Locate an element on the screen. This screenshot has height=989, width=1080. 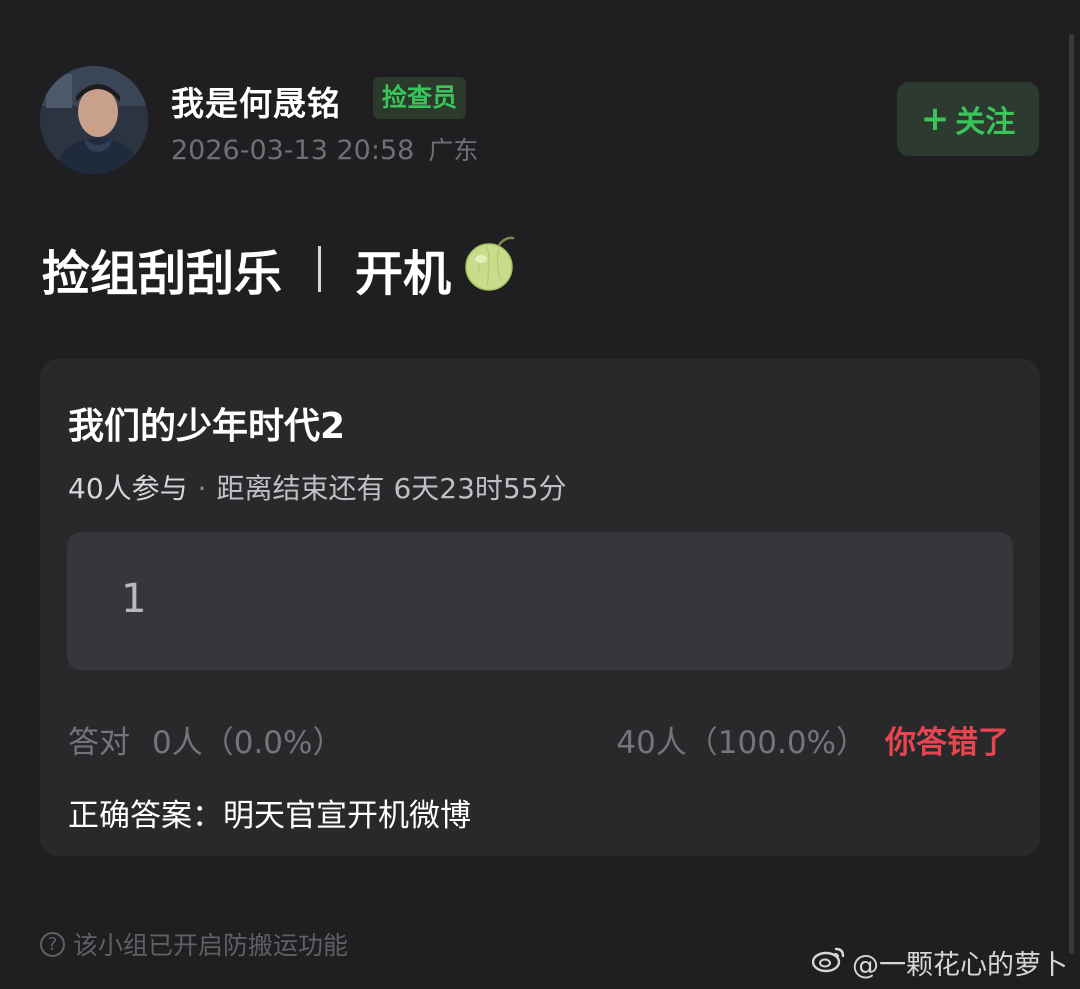
post-location: 广东 is located at coordinates (453, 150).